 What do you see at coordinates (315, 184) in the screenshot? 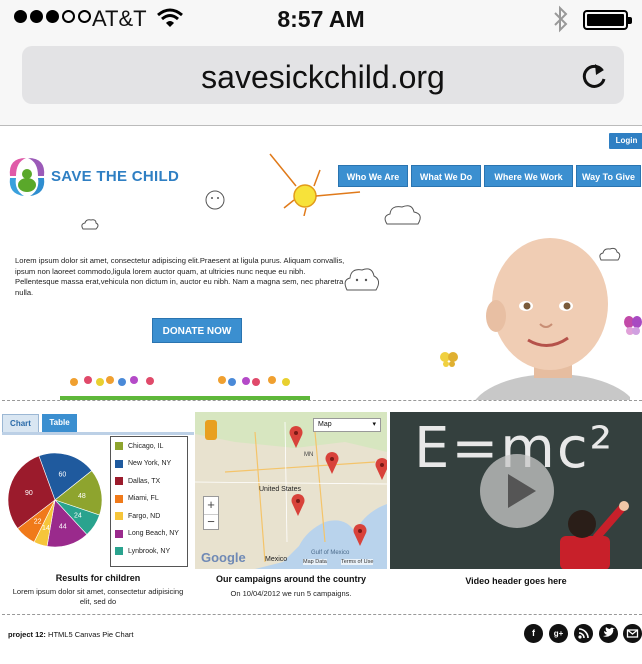
I see `sun-doodle` at bounding box center [315, 184].